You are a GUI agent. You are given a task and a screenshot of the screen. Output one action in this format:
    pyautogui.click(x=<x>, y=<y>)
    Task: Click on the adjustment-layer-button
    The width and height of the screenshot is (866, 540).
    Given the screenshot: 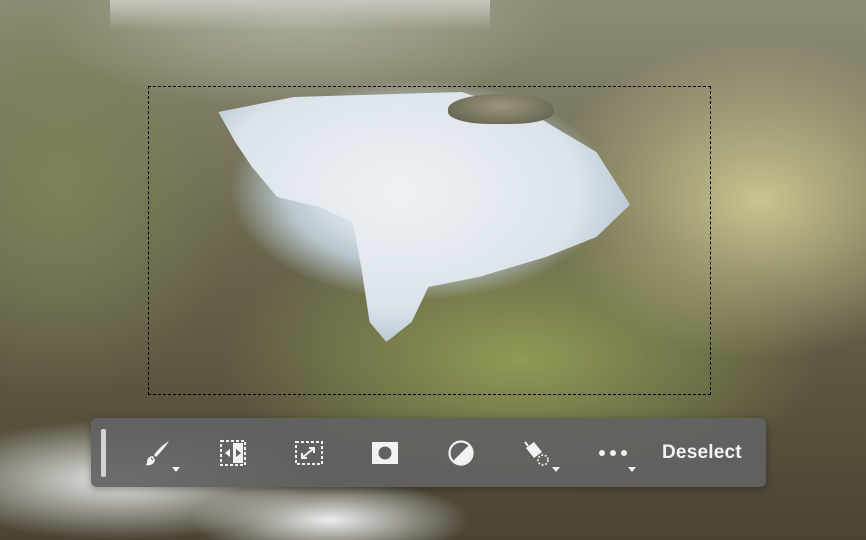 What is the action you would take?
    pyautogui.click(x=461, y=453)
    